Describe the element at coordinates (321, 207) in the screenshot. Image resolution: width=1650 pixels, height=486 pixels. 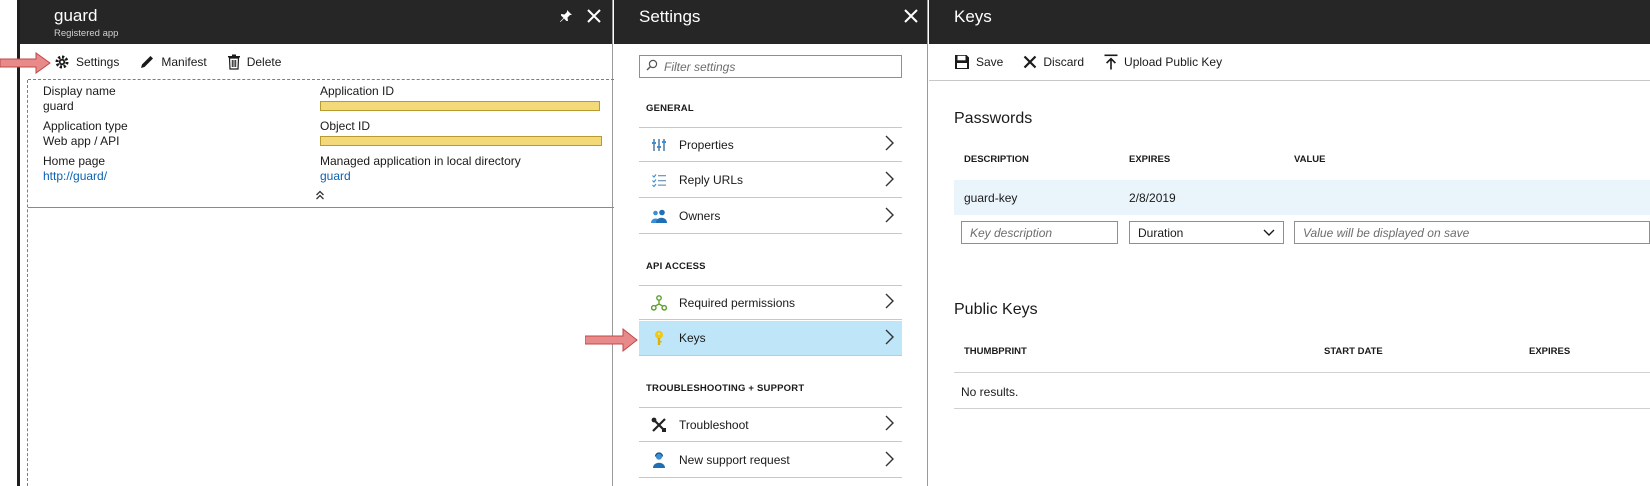
I see `essentials-divider` at that location.